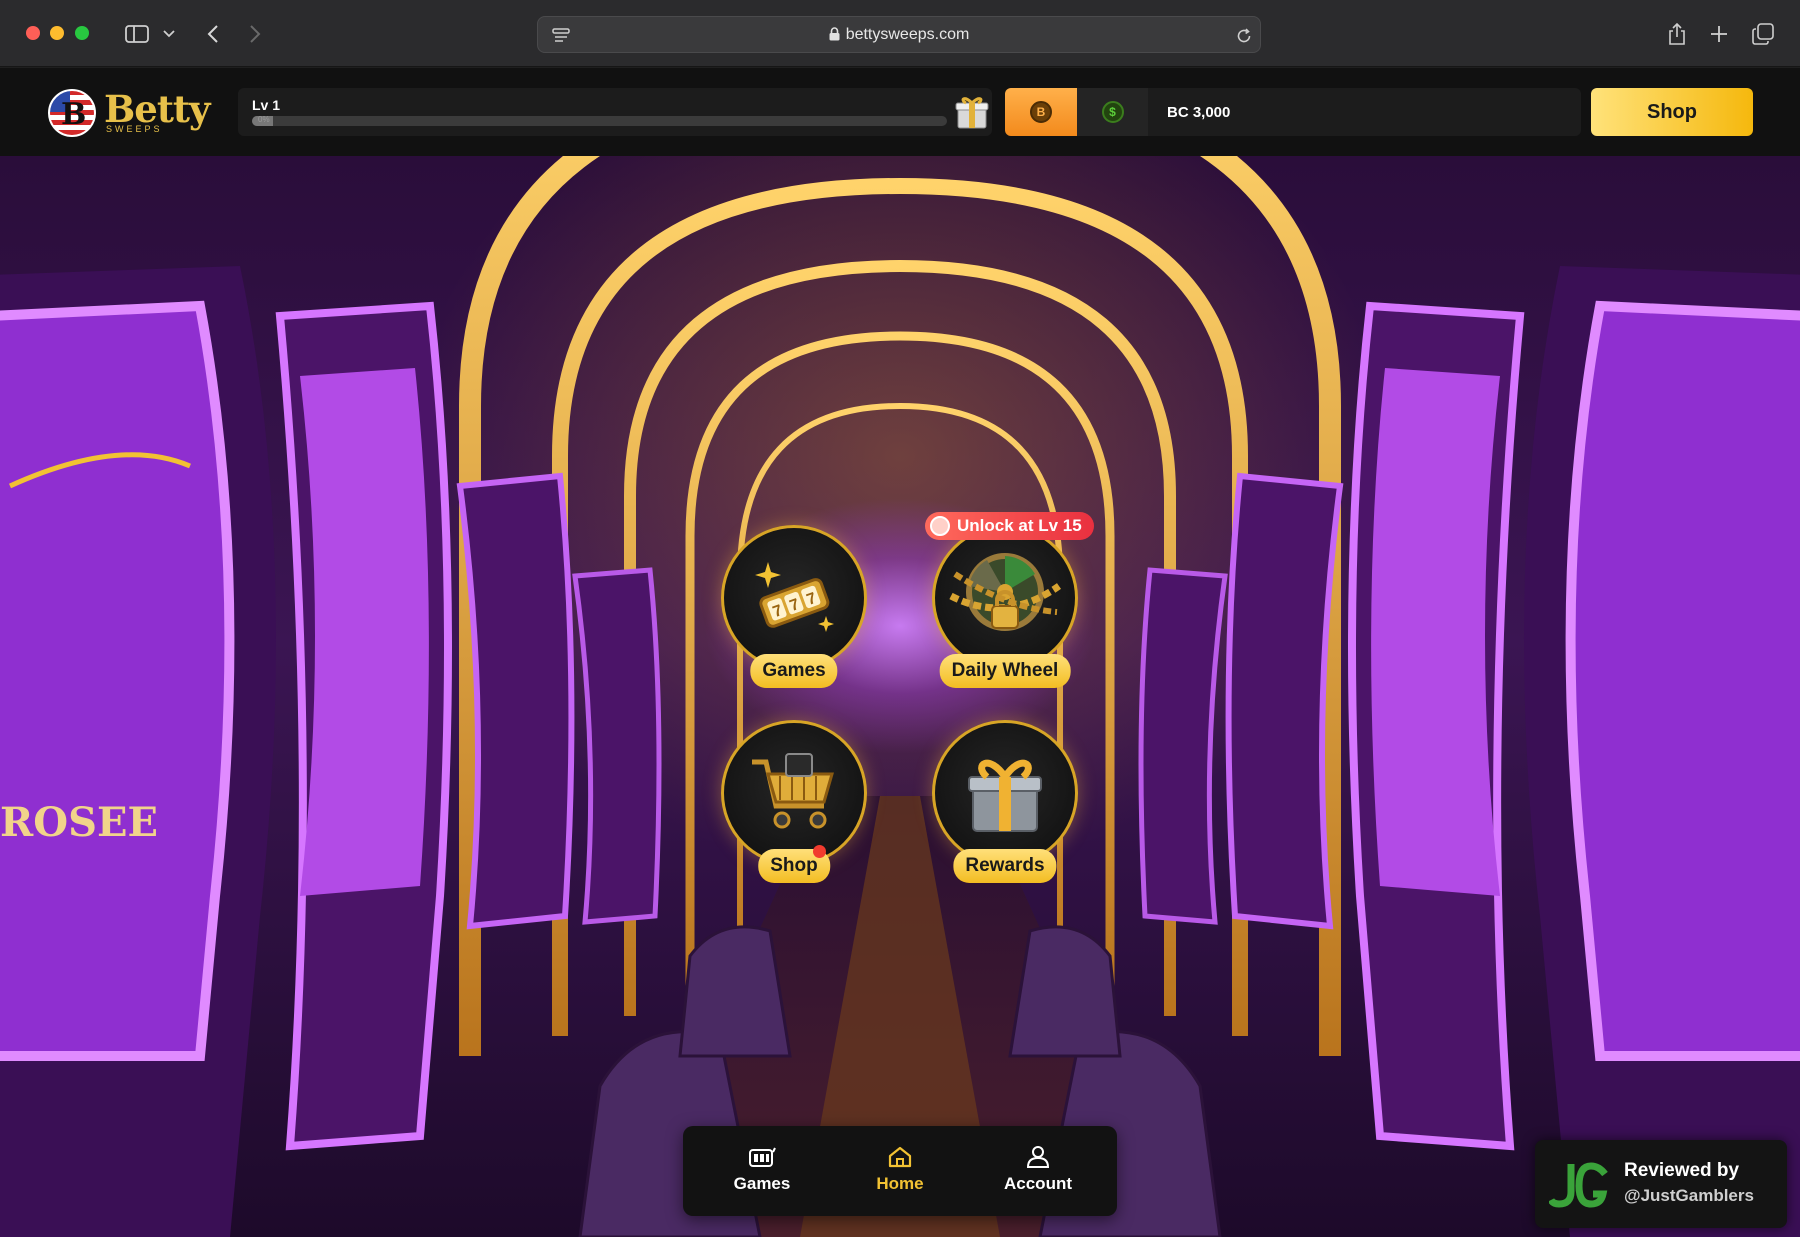  I want to click on nav-home: Home, so click(900, 1174).